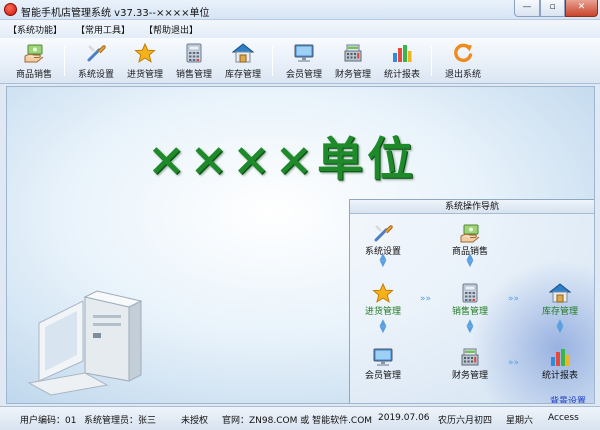 The width and height of the screenshot is (600, 430). I want to click on nav-label: 统计报表, so click(559, 376).